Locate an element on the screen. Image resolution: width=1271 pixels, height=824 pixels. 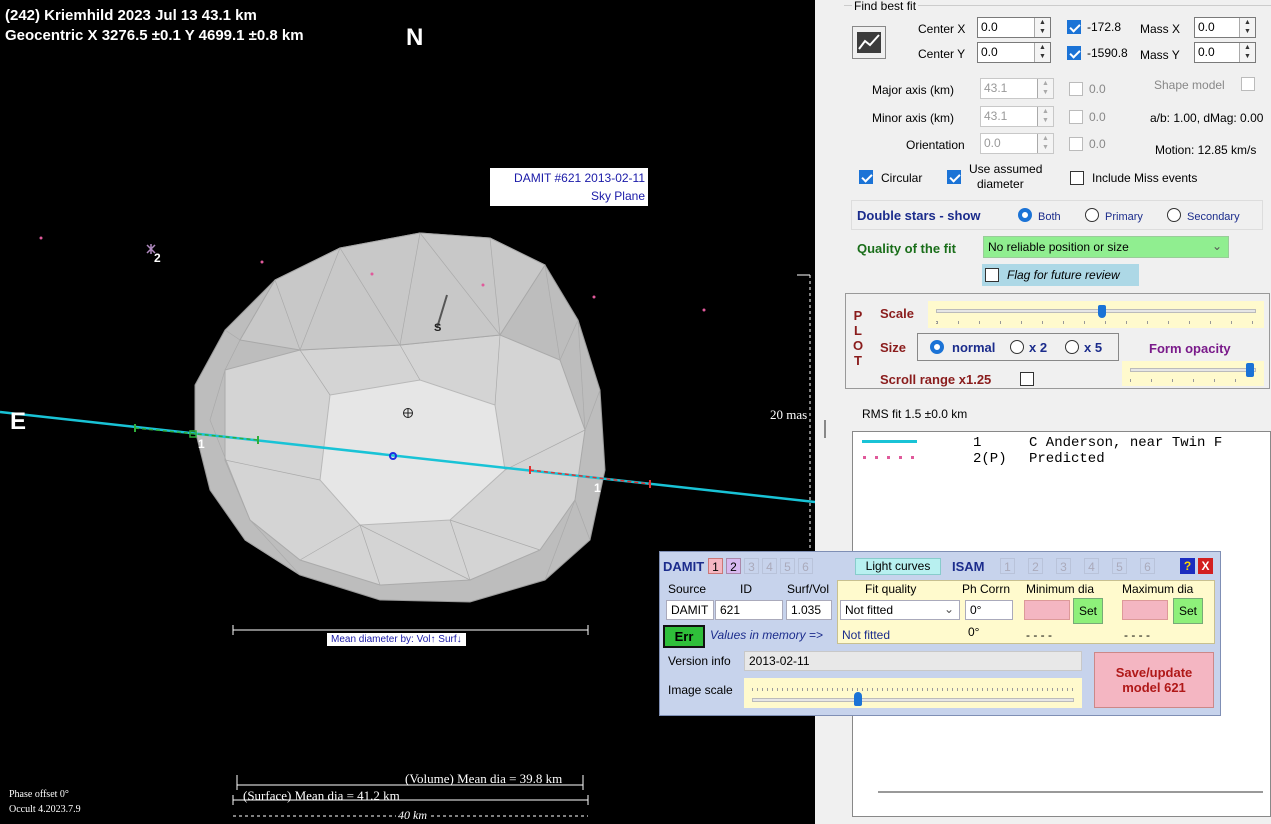
chevron-down-icon: ⌄ is located at coordinates (948, 609).